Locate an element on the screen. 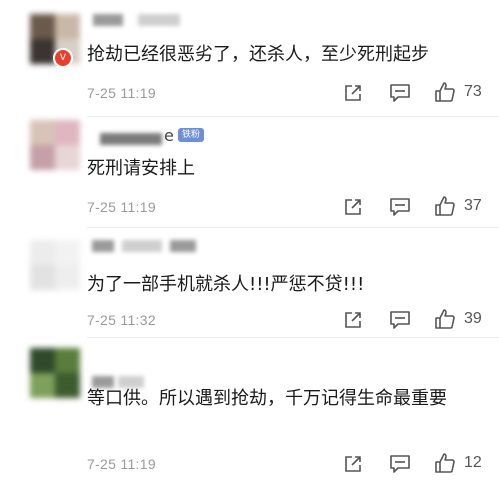 This screenshot has height=486, width=499. like-button: 37 is located at coordinates (458, 206).